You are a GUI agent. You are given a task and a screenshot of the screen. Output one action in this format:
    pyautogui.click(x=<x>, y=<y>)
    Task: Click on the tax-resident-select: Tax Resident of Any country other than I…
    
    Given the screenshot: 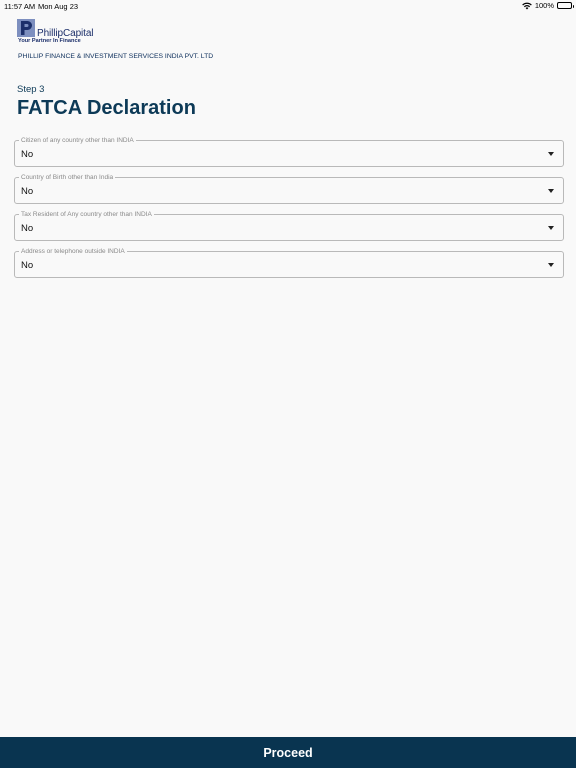 What is the action you would take?
    pyautogui.click(x=289, y=225)
    